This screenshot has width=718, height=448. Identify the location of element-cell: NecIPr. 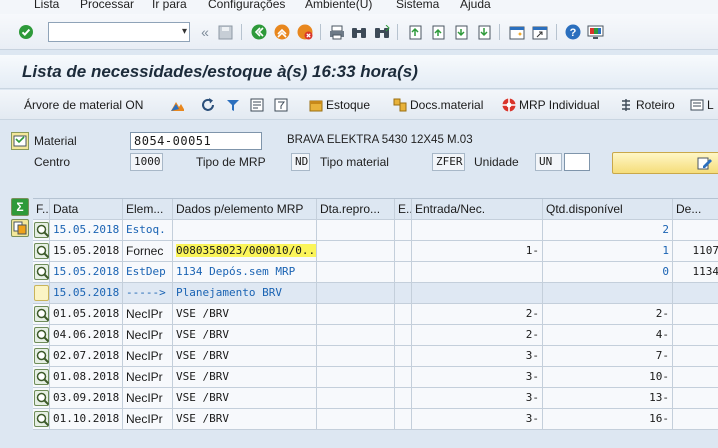
(148, 419).